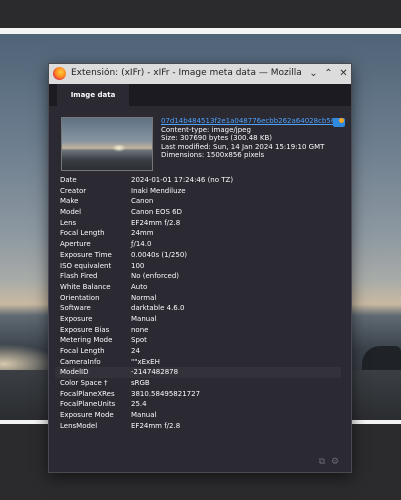 This screenshot has height=500, width=401. What do you see at coordinates (158, 308) in the screenshot?
I see `row-value: darktable 4.6.0` at bounding box center [158, 308].